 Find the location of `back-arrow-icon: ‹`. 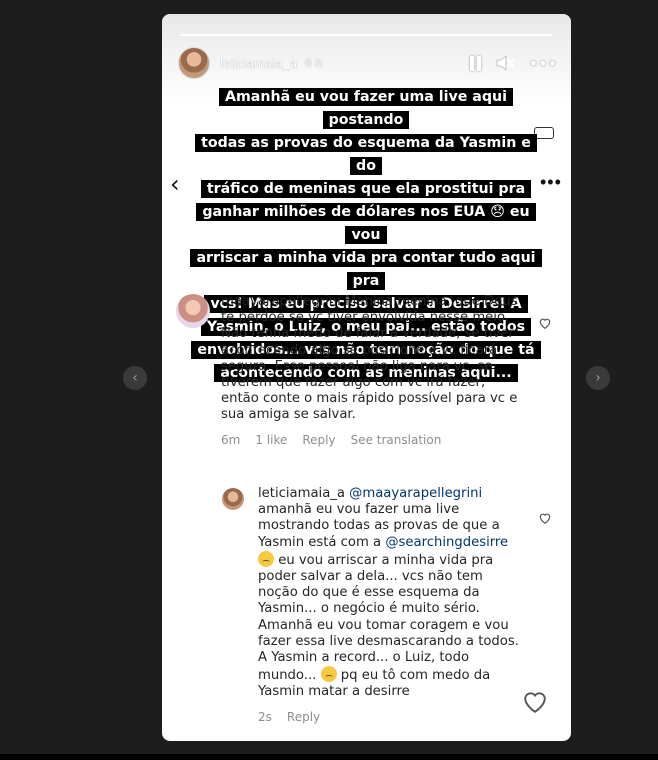

back-arrow-icon: ‹ is located at coordinates (175, 184).